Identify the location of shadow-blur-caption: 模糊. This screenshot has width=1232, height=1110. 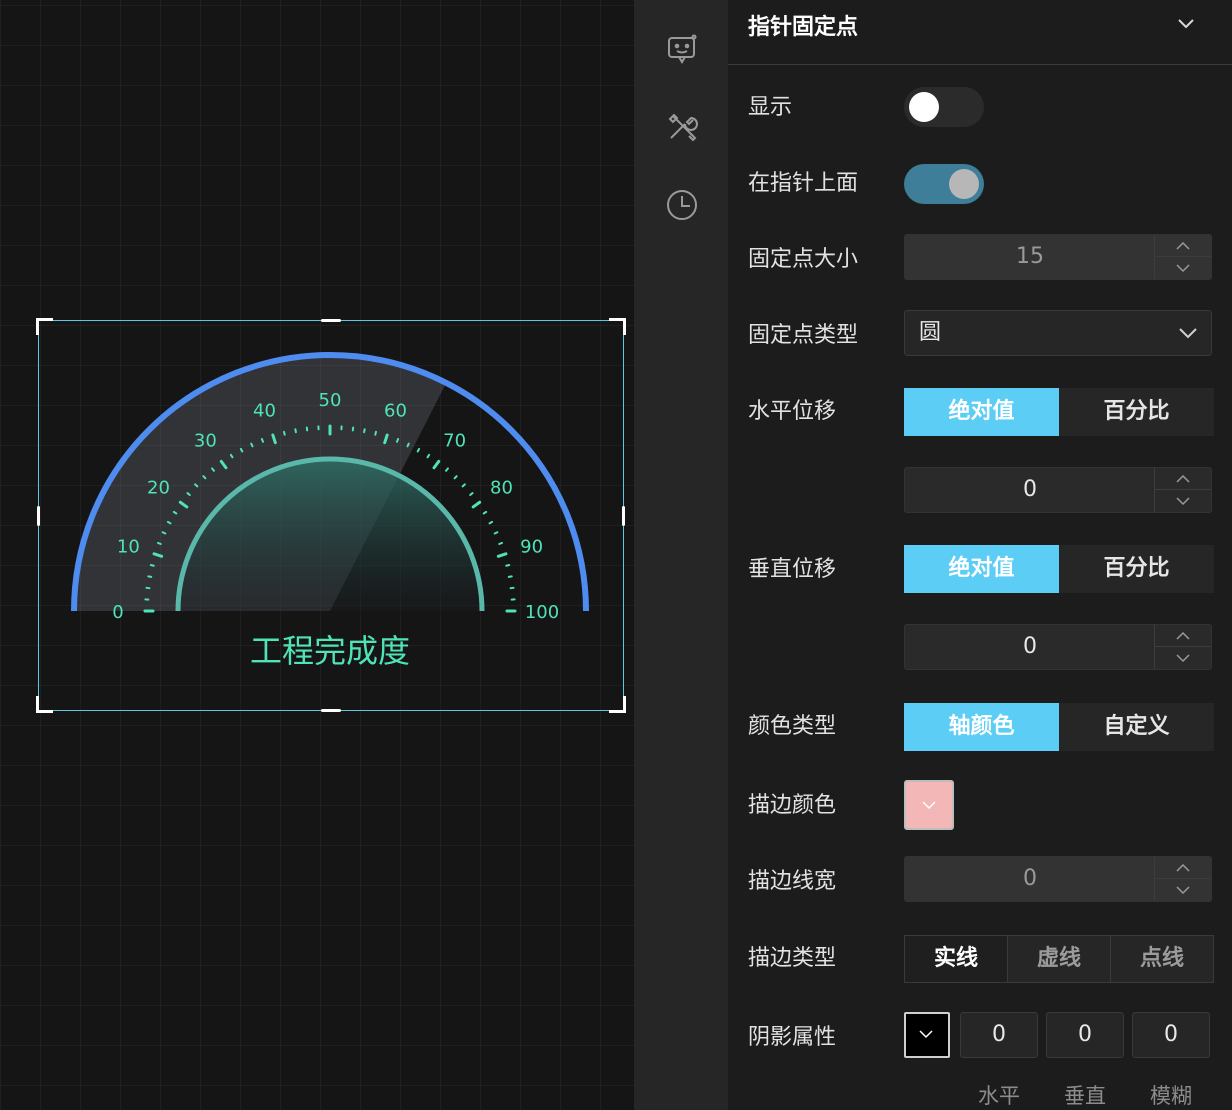
(1171, 1096).